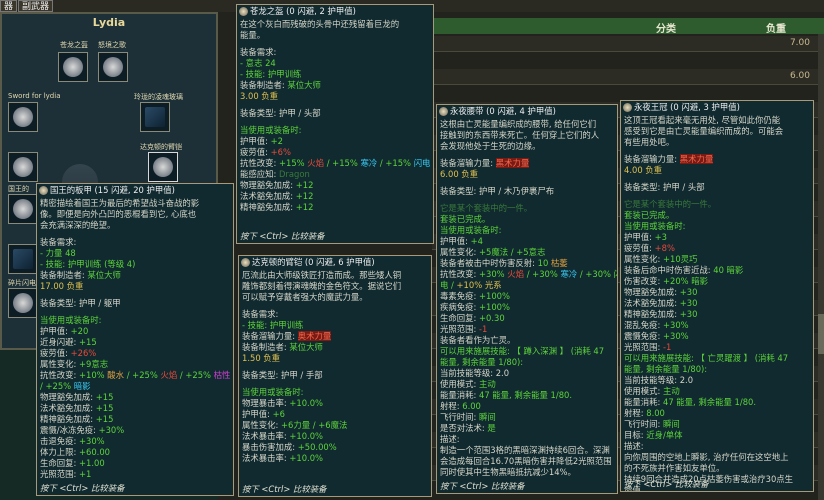 The height and width of the screenshot is (500, 824). What do you see at coordinates (104, 275) in the screenshot?
I see `tooltip-text: 某位大师` at bounding box center [104, 275].